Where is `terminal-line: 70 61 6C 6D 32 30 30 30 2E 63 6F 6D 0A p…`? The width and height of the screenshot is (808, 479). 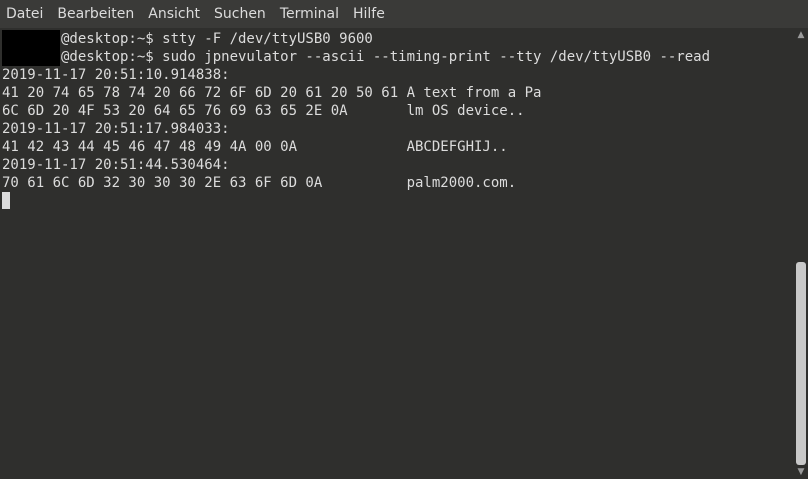
terminal-line: 70 61 6C 6D 32 30 30 30 2E 63 6F 6D 0A p… is located at coordinates (259, 183).